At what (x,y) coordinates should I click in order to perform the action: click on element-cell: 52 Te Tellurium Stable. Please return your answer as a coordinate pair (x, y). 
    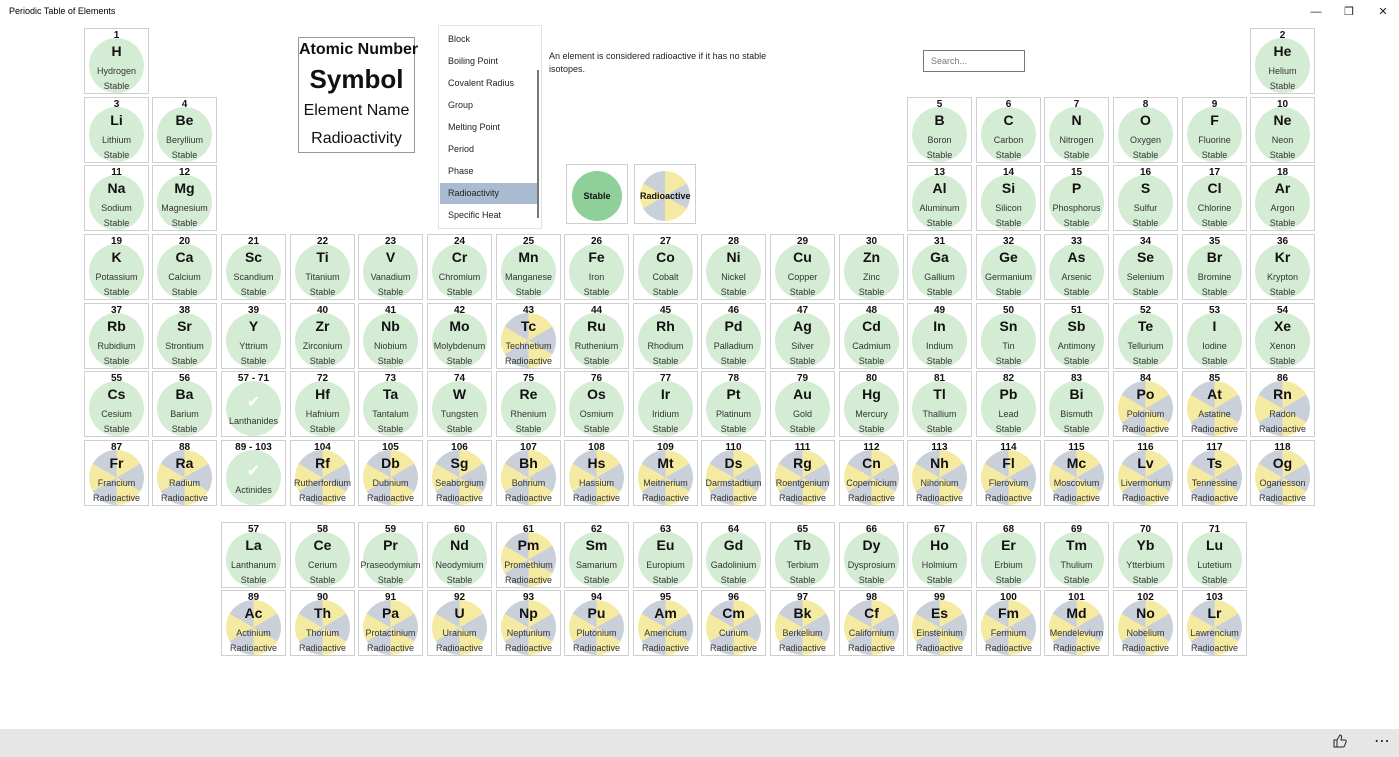
    Looking at the image, I should click on (1145, 336).